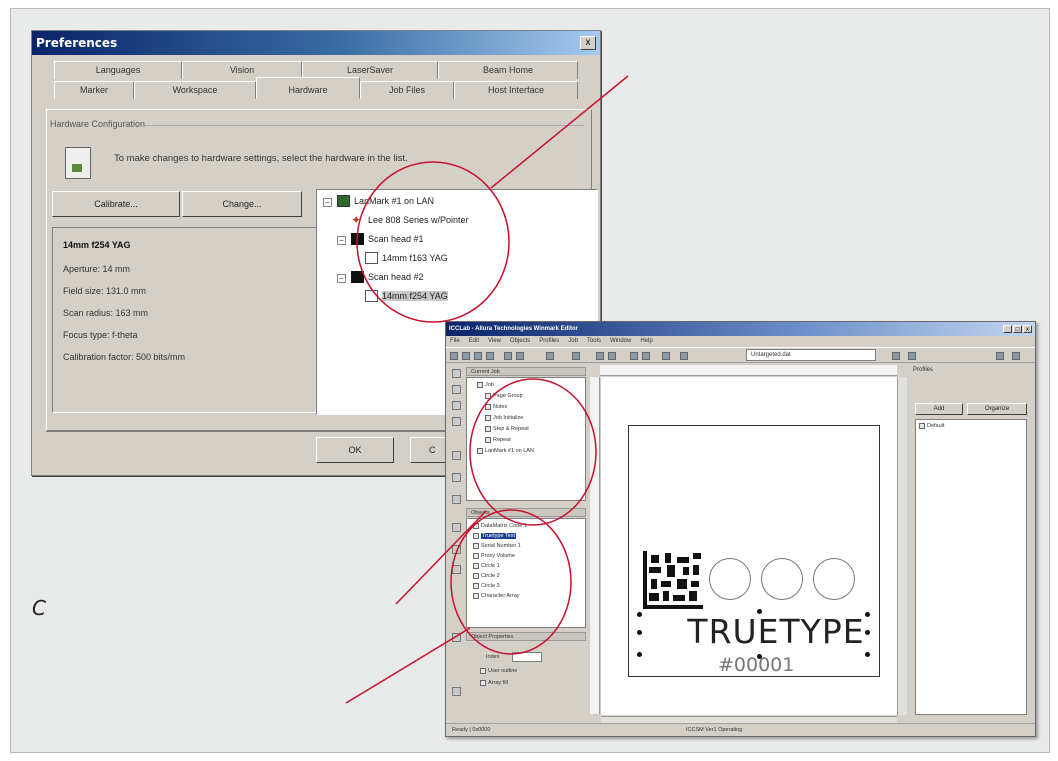 This screenshot has width=1058, height=761. What do you see at coordinates (494, 683) in the screenshot?
I see `array-fill-checkbox: Array fill` at bounding box center [494, 683].